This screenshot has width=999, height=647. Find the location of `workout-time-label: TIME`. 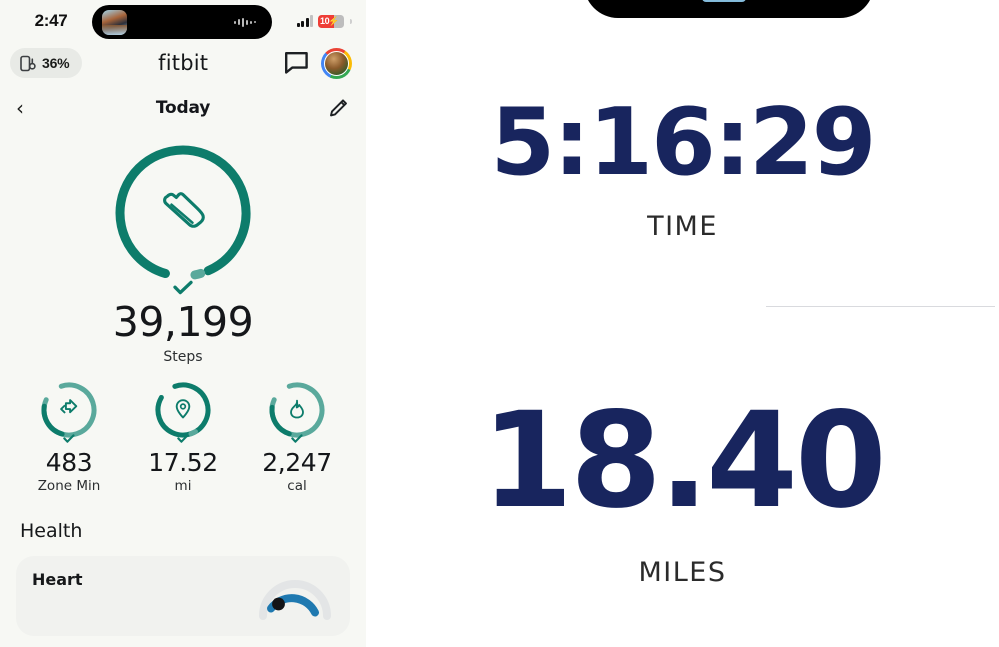

workout-time-label: TIME is located at coordinates (682, 226).